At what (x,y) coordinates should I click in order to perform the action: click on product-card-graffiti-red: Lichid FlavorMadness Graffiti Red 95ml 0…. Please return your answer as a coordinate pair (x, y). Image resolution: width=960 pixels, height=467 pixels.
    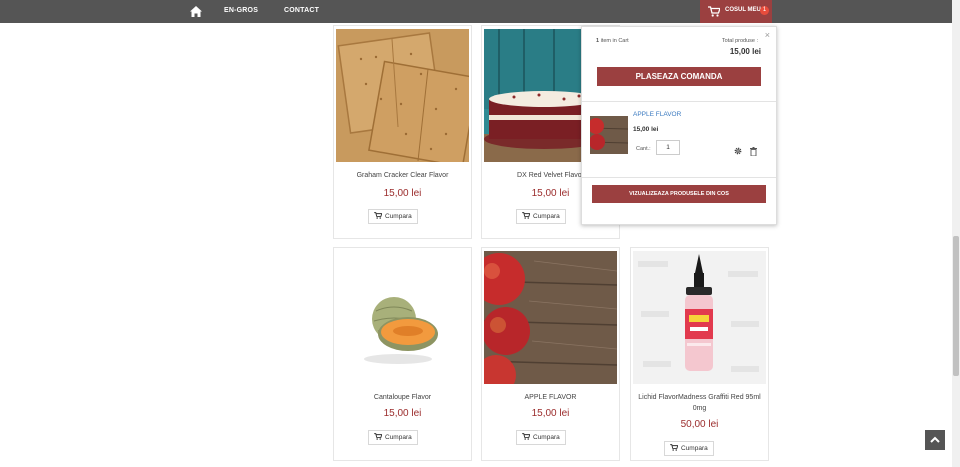
    Looking at the image, I should click on (699, 354).